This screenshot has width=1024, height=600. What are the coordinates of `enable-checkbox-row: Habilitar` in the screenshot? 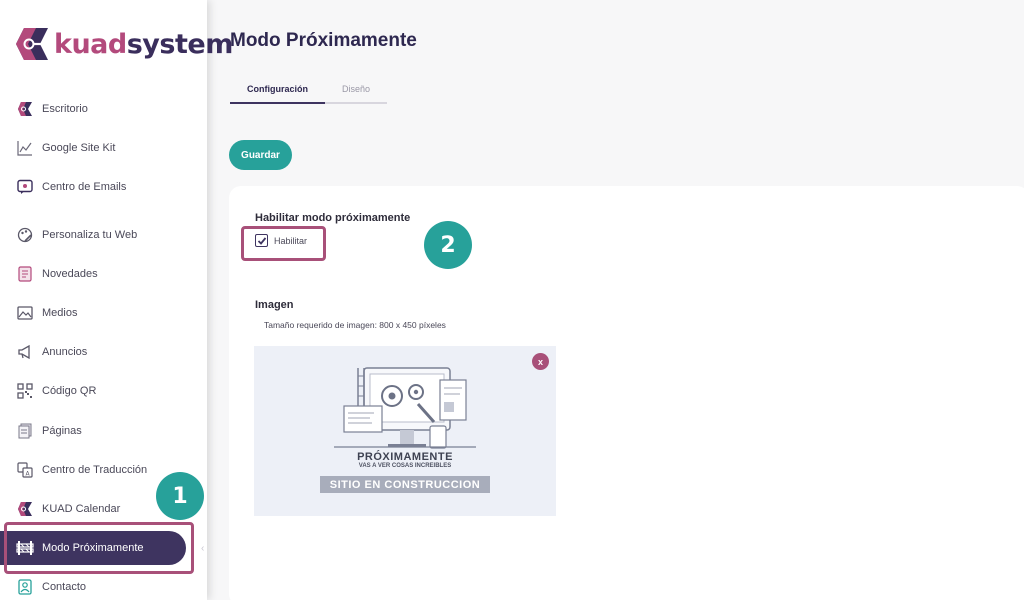 It's located at (281, 240).